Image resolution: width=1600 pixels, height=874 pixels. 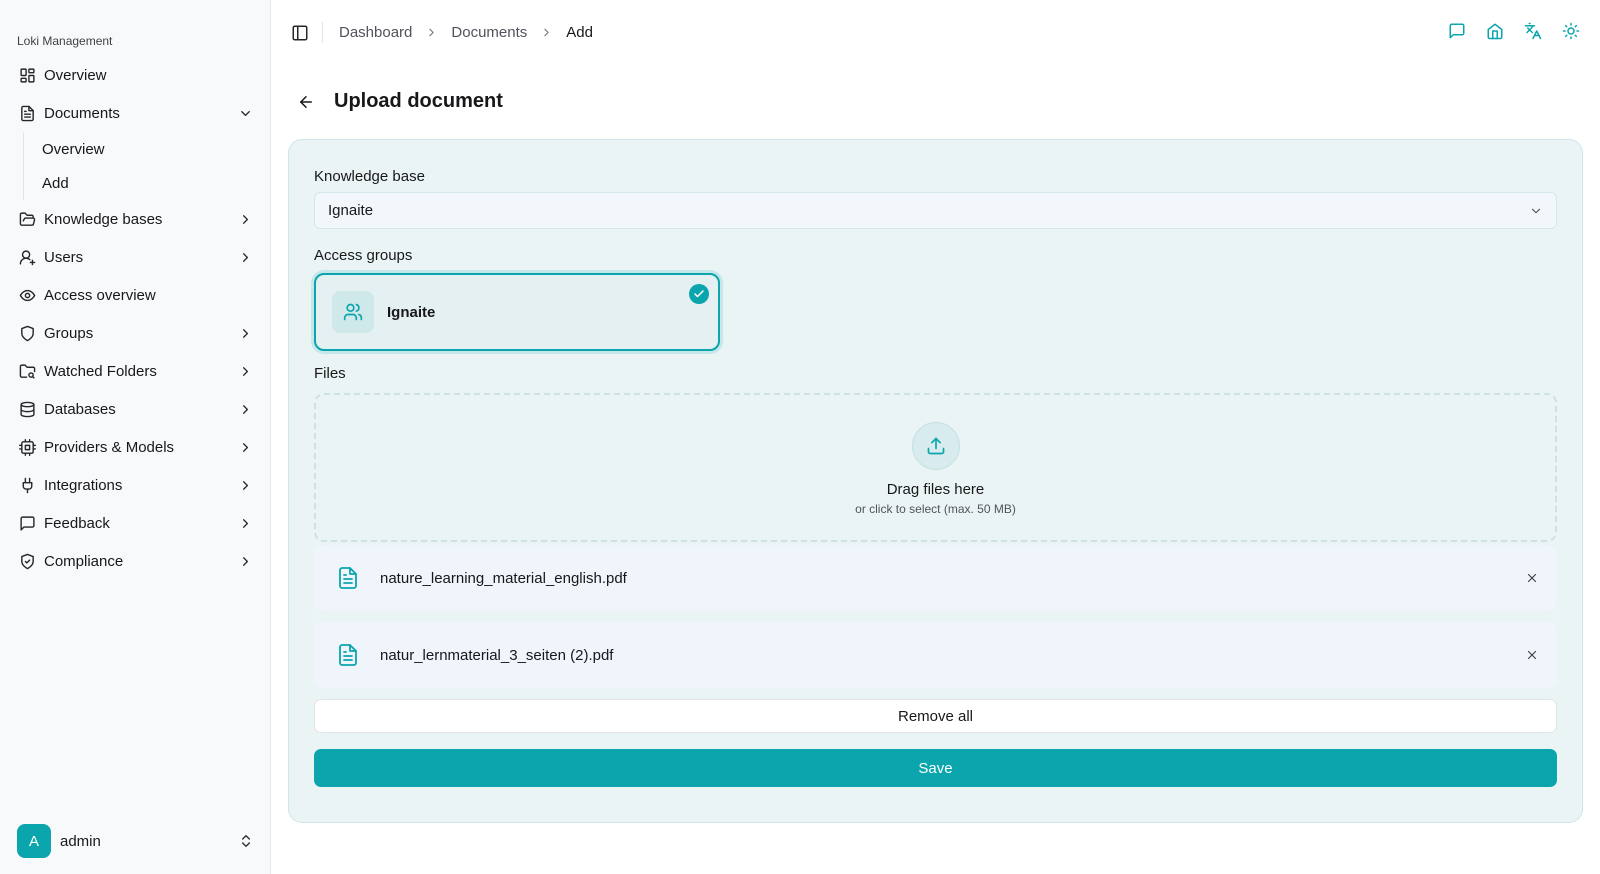 What do you see at coordinates (935, 32) in the screenshot?
I see `topbar: Dashboard Documents Add` at bounding box center [935, 32].